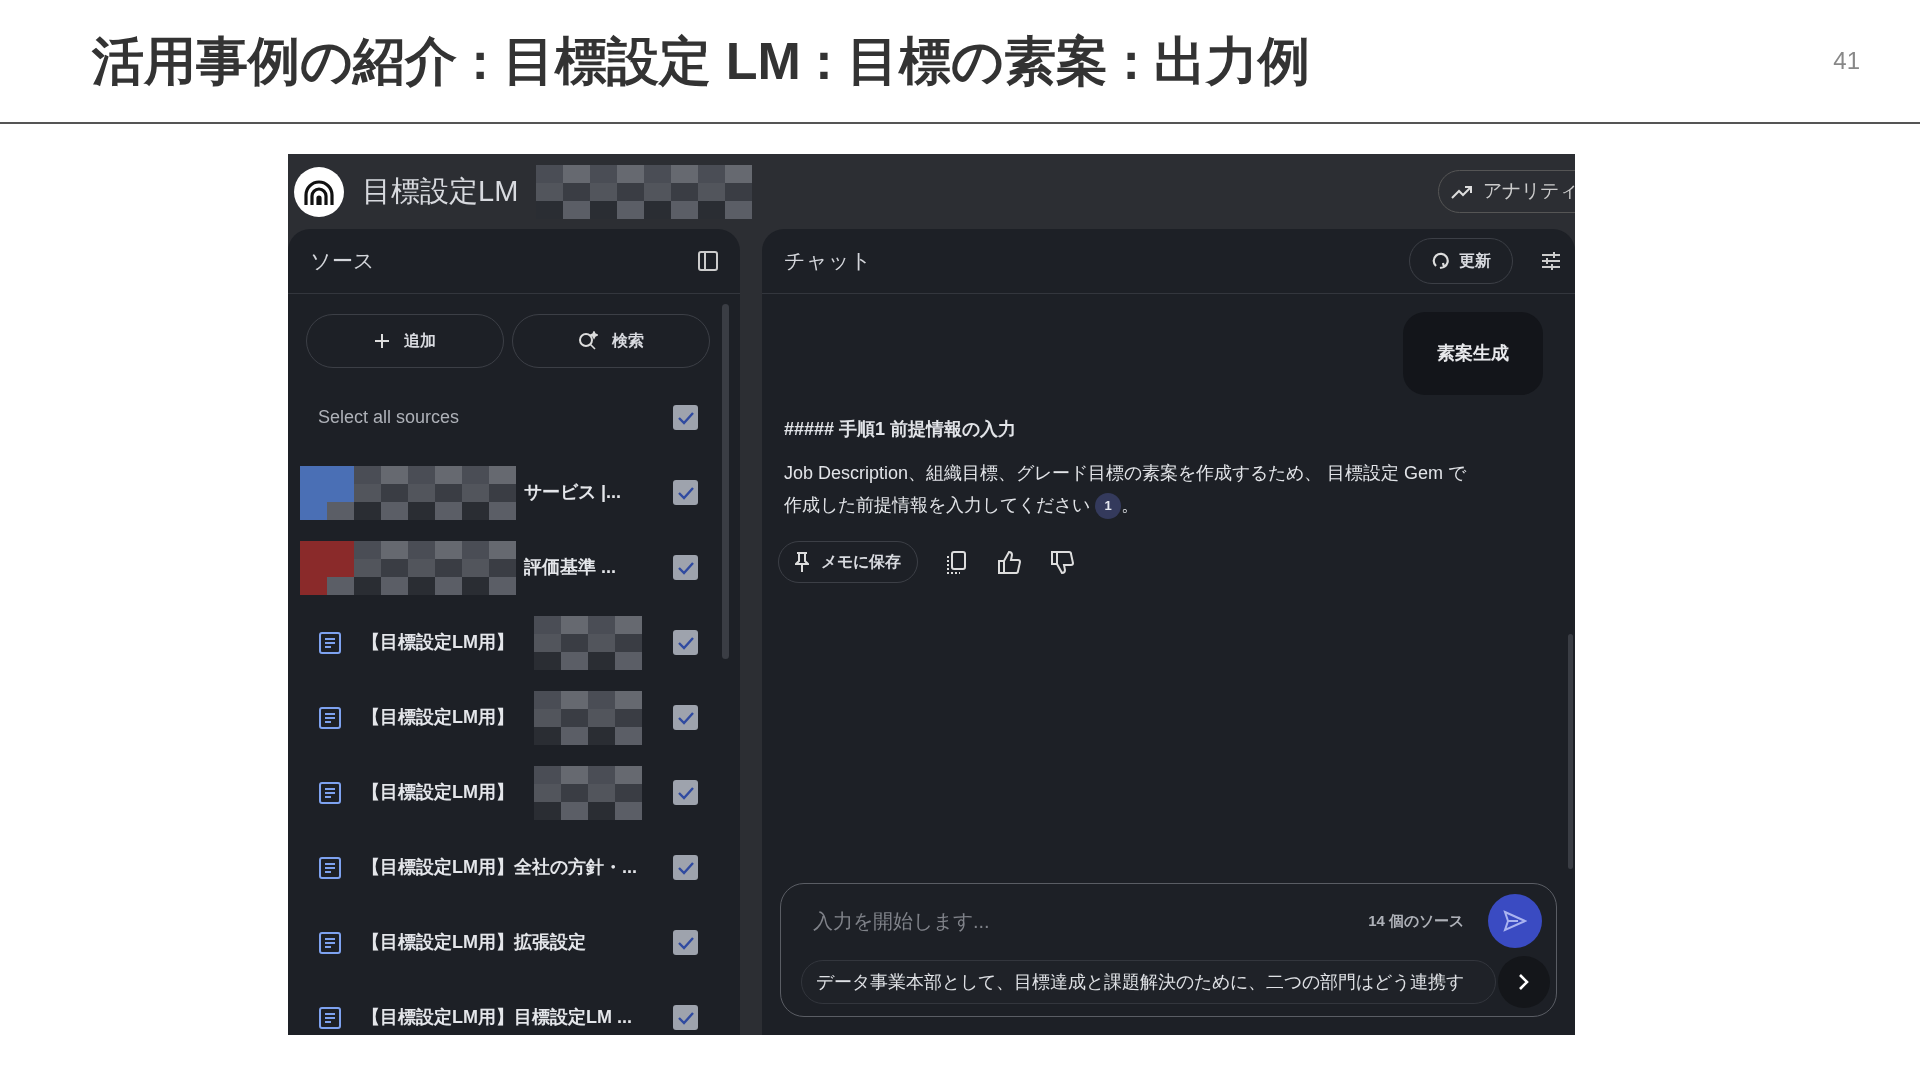  Describe the element at coordinates (901, 429) in the screenshot. I see `response-heading: ##### 手順1 前提情報の入力` at that location.